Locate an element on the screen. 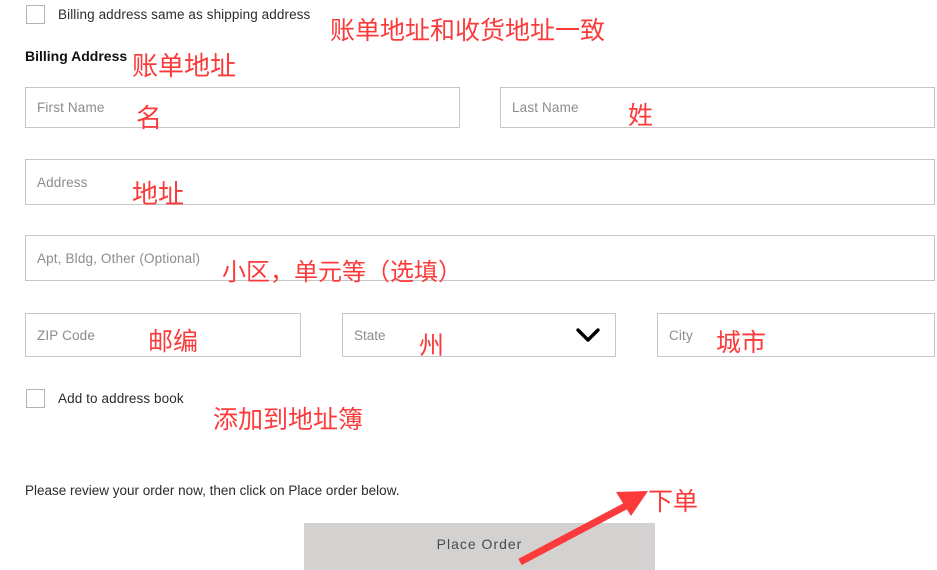 The image size is (937, 570). state-select: State is located at coordinates (479, 335).